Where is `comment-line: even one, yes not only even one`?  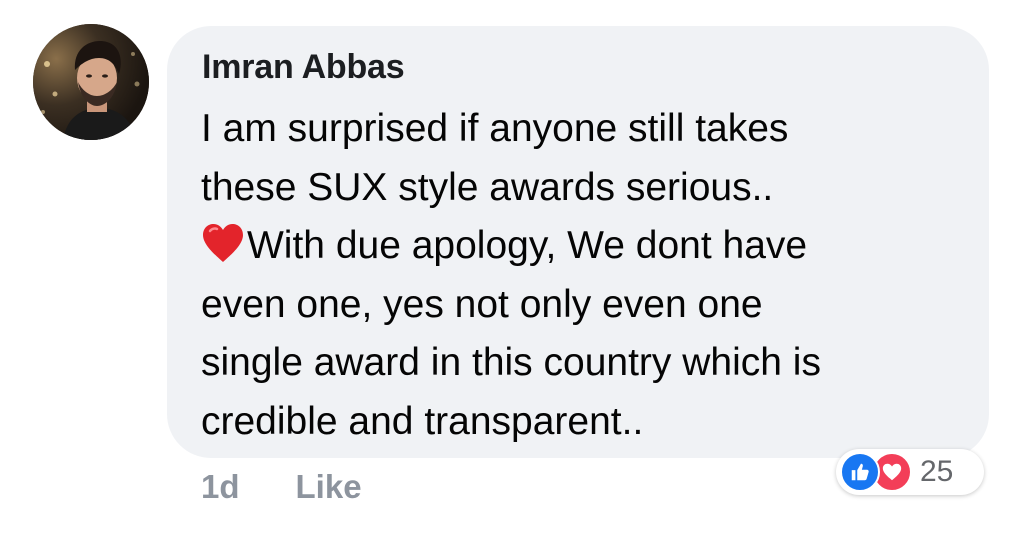 comment-line: even one, yes not only even one is located at coordinates (482, 304).